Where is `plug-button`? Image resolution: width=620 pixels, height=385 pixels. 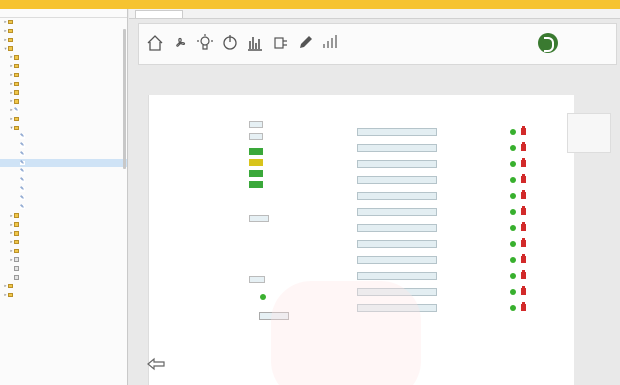 plug-button is located at coordinates (280, 46).